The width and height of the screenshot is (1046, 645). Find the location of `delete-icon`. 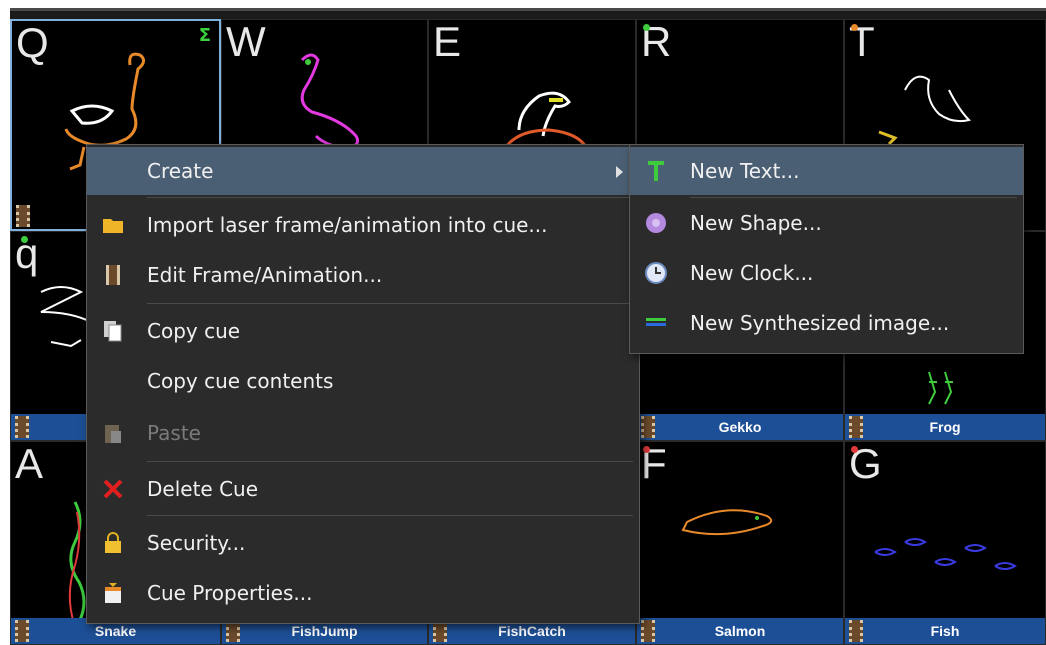

delete-icon is located at coordinates (113, 489).